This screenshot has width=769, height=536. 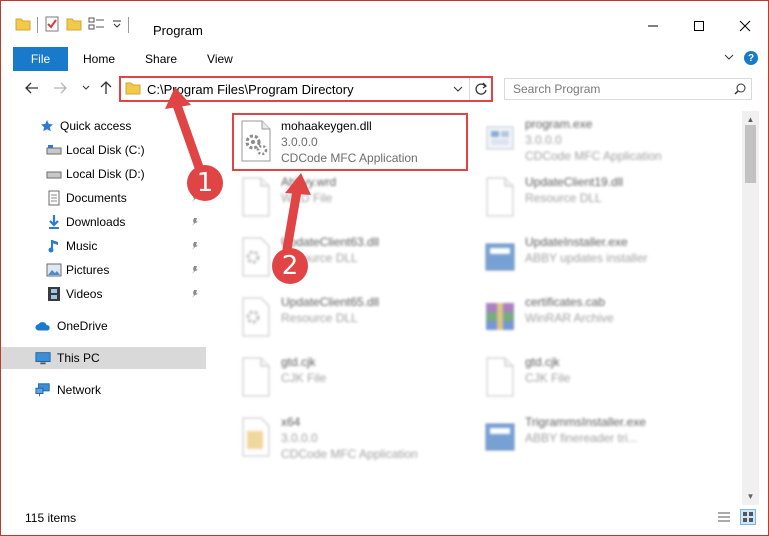 I want to click on search-input, so click(x=617, y=89).